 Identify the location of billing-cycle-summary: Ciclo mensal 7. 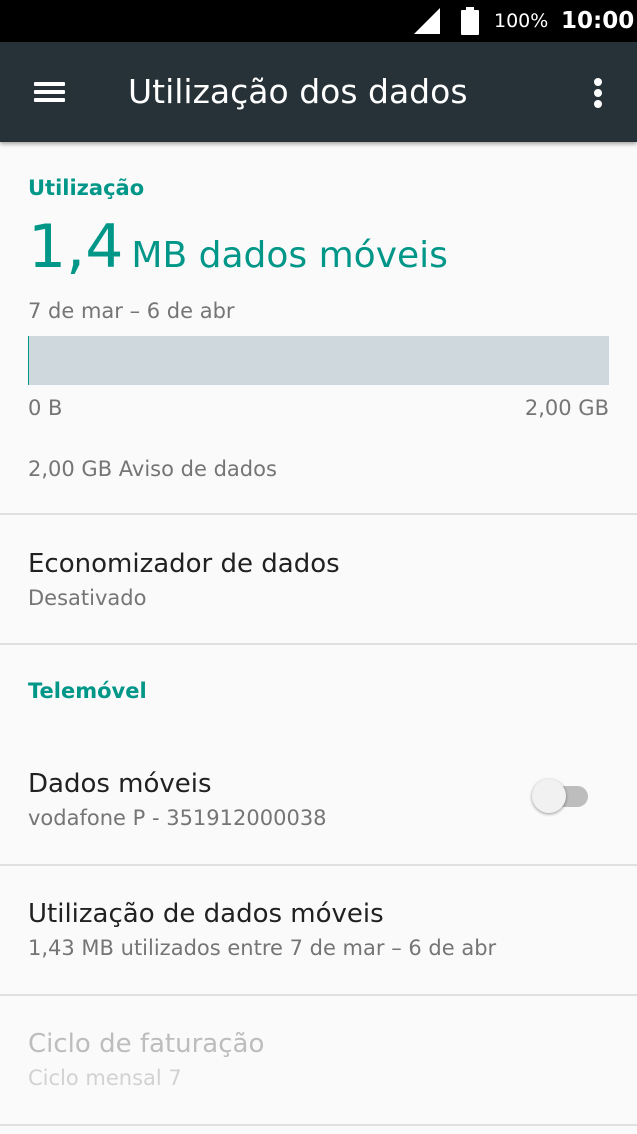
(105, 1078).